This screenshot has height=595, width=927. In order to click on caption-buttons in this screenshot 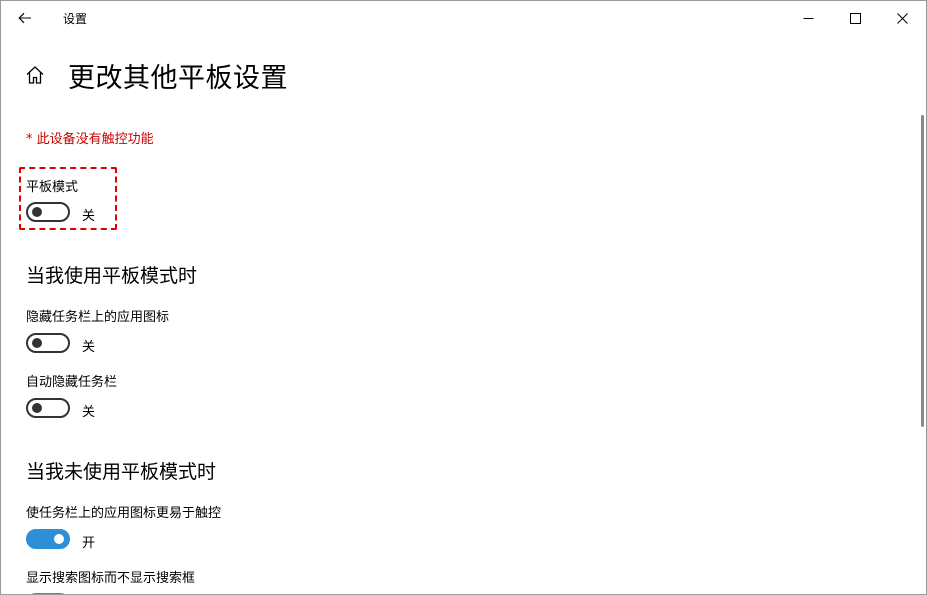, I will do `click(855, 18)`.